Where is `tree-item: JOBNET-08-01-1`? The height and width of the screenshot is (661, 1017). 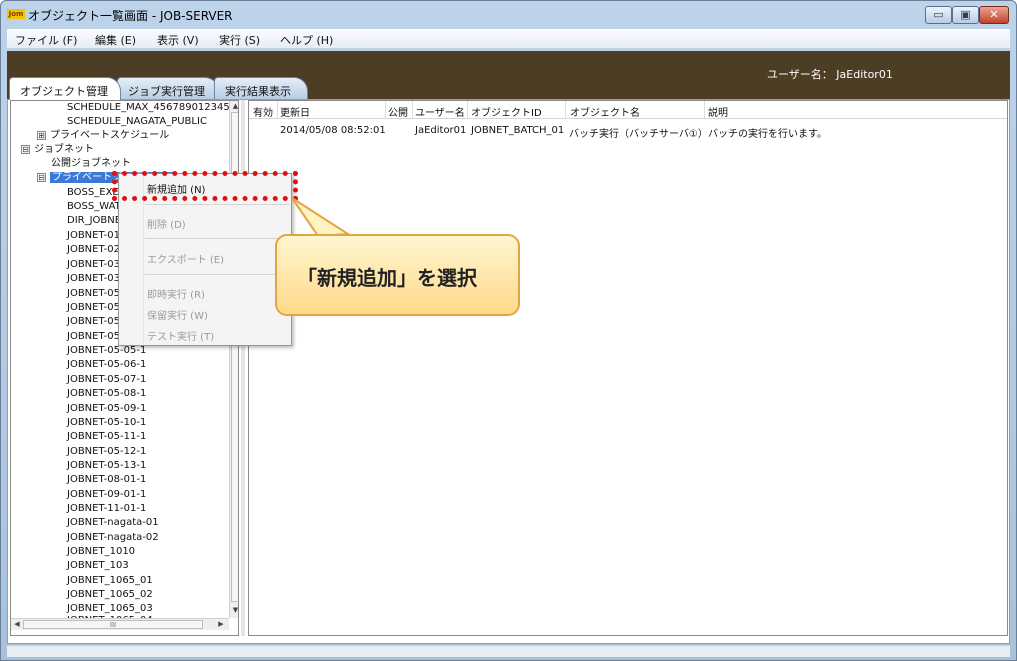 tree-item: JOBNET-08-01-1 is located at coordinates (106, 479).